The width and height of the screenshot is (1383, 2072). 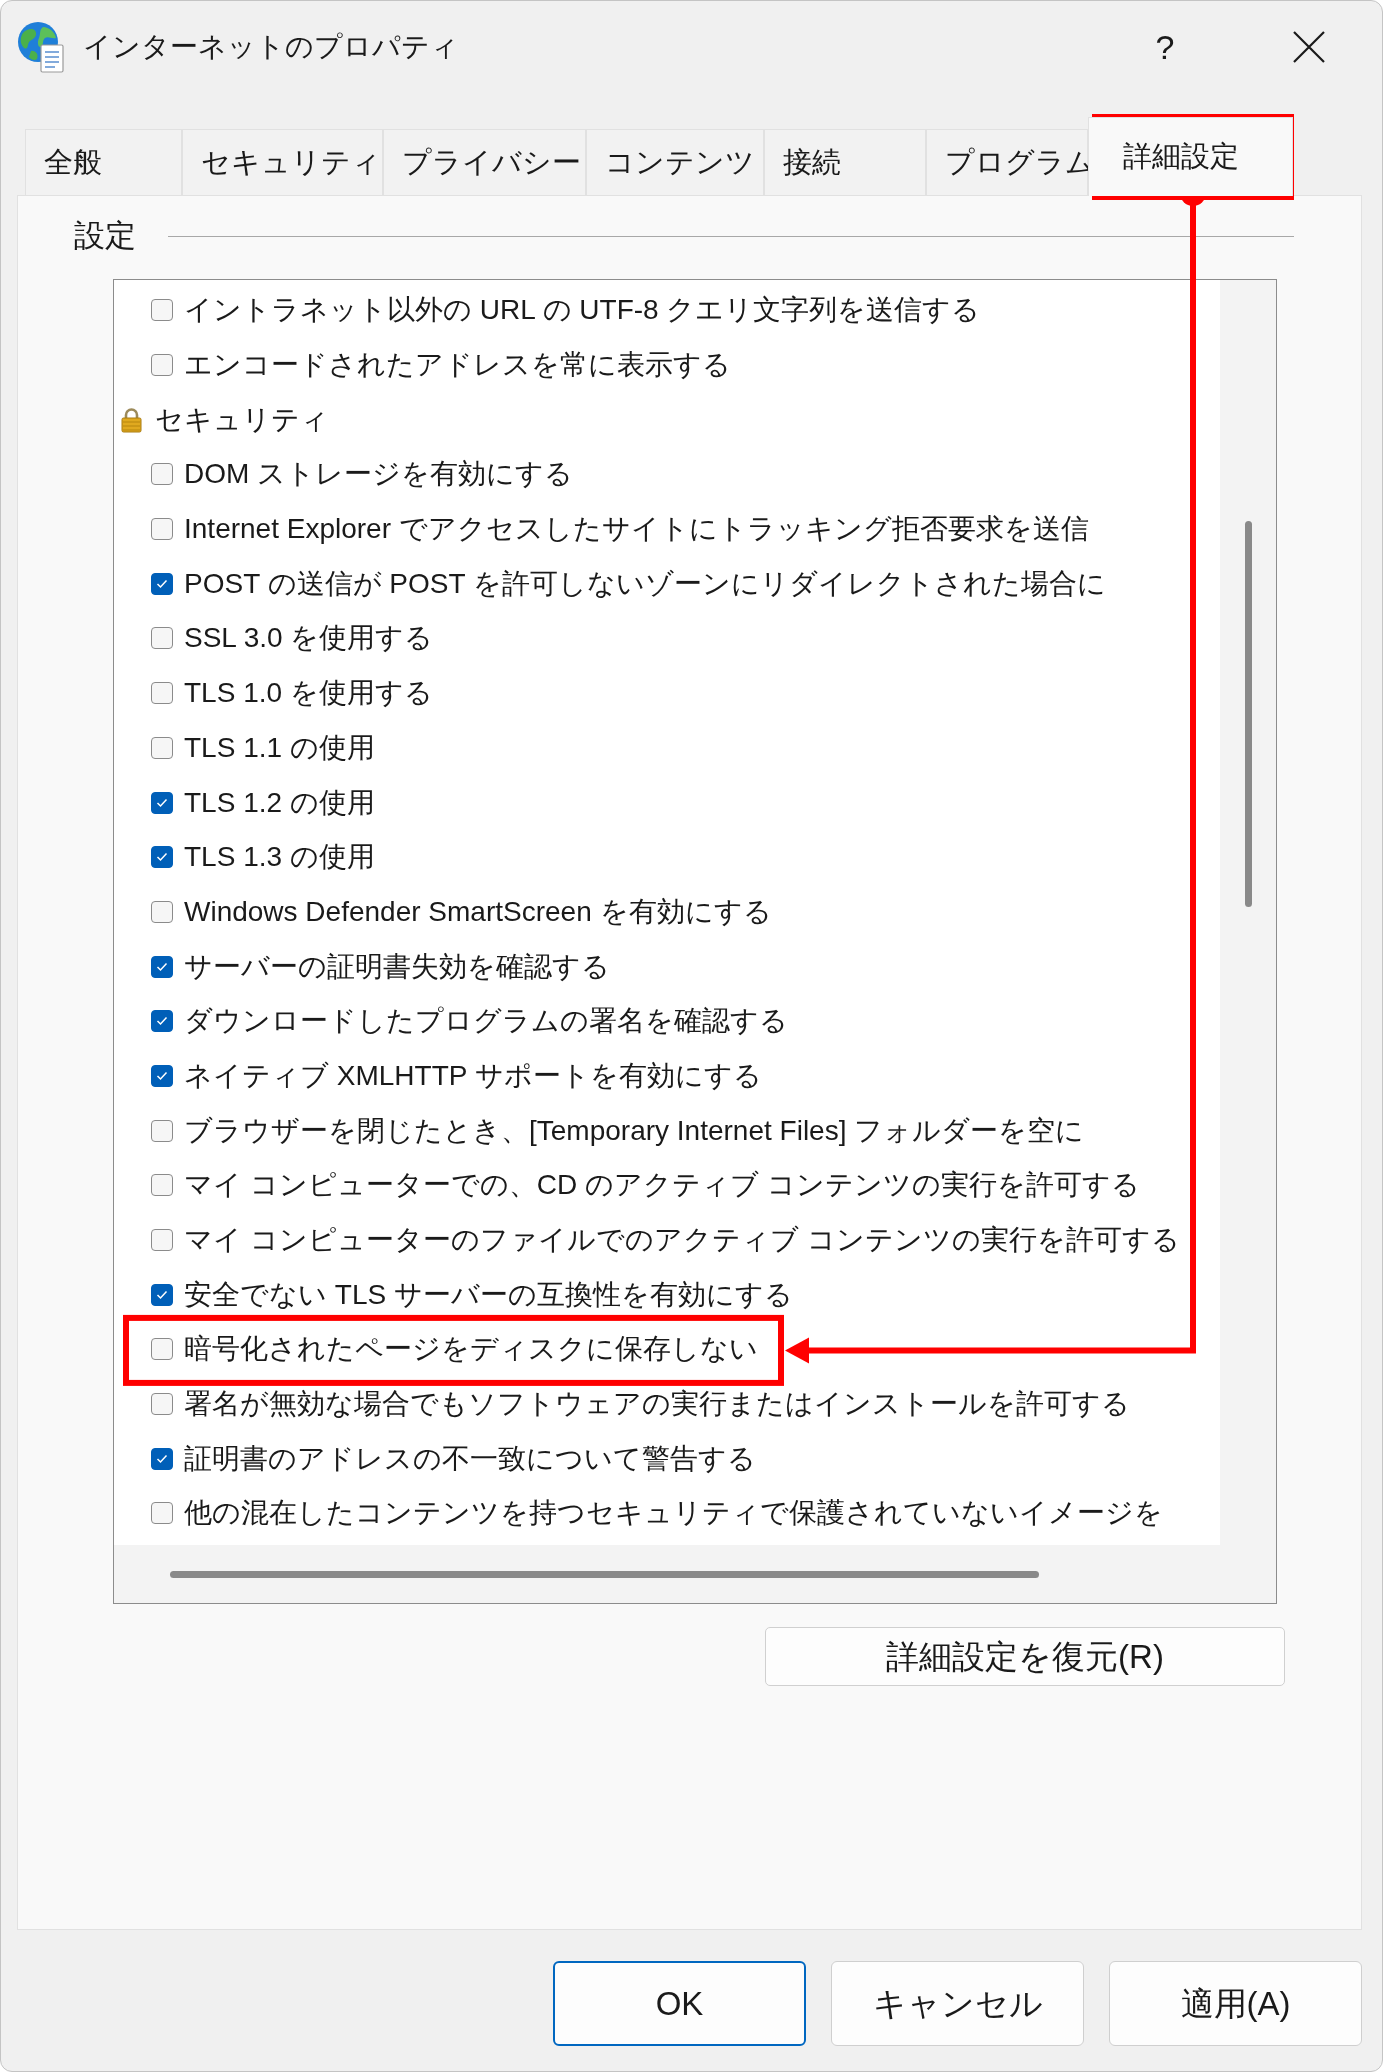 I want to click on tab: セキュリティ, so click(x=282, y=162).